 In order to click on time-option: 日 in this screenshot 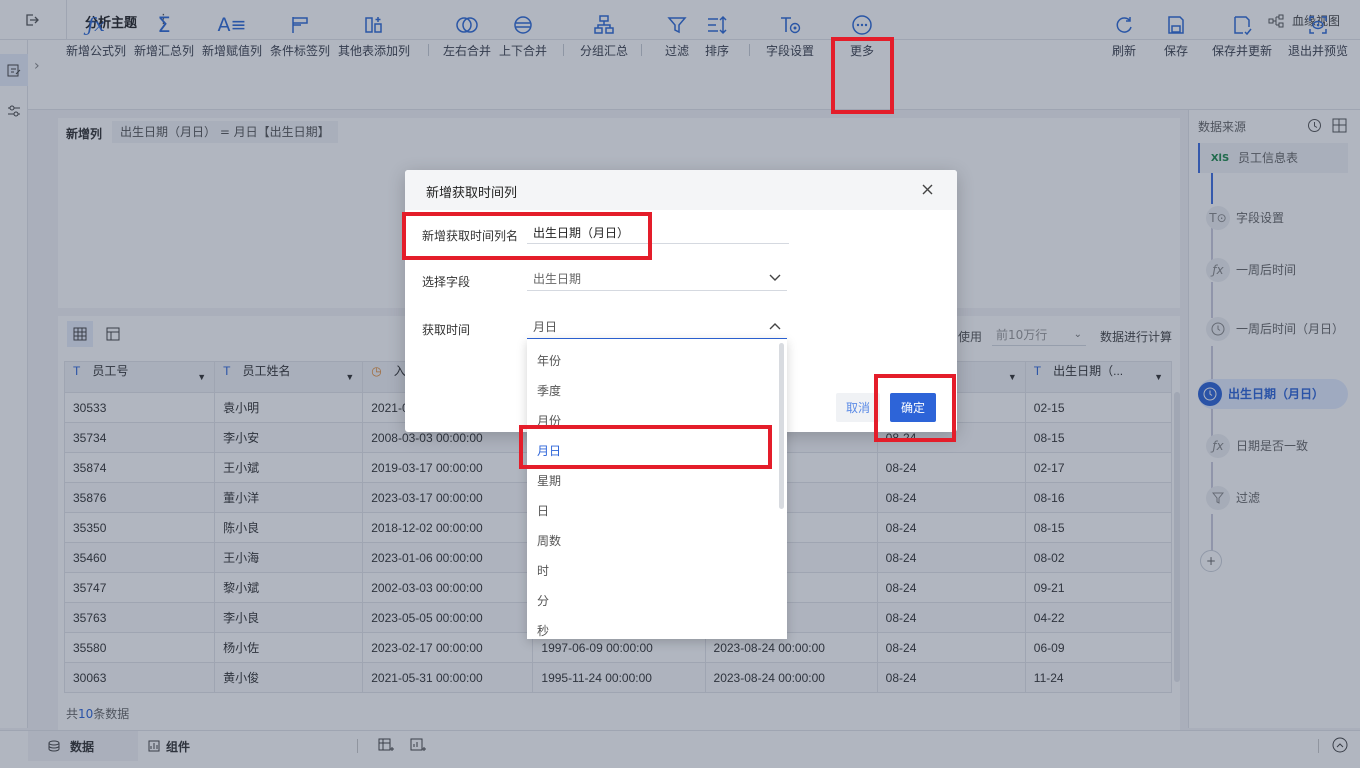, I will do `click(543, 510)`.